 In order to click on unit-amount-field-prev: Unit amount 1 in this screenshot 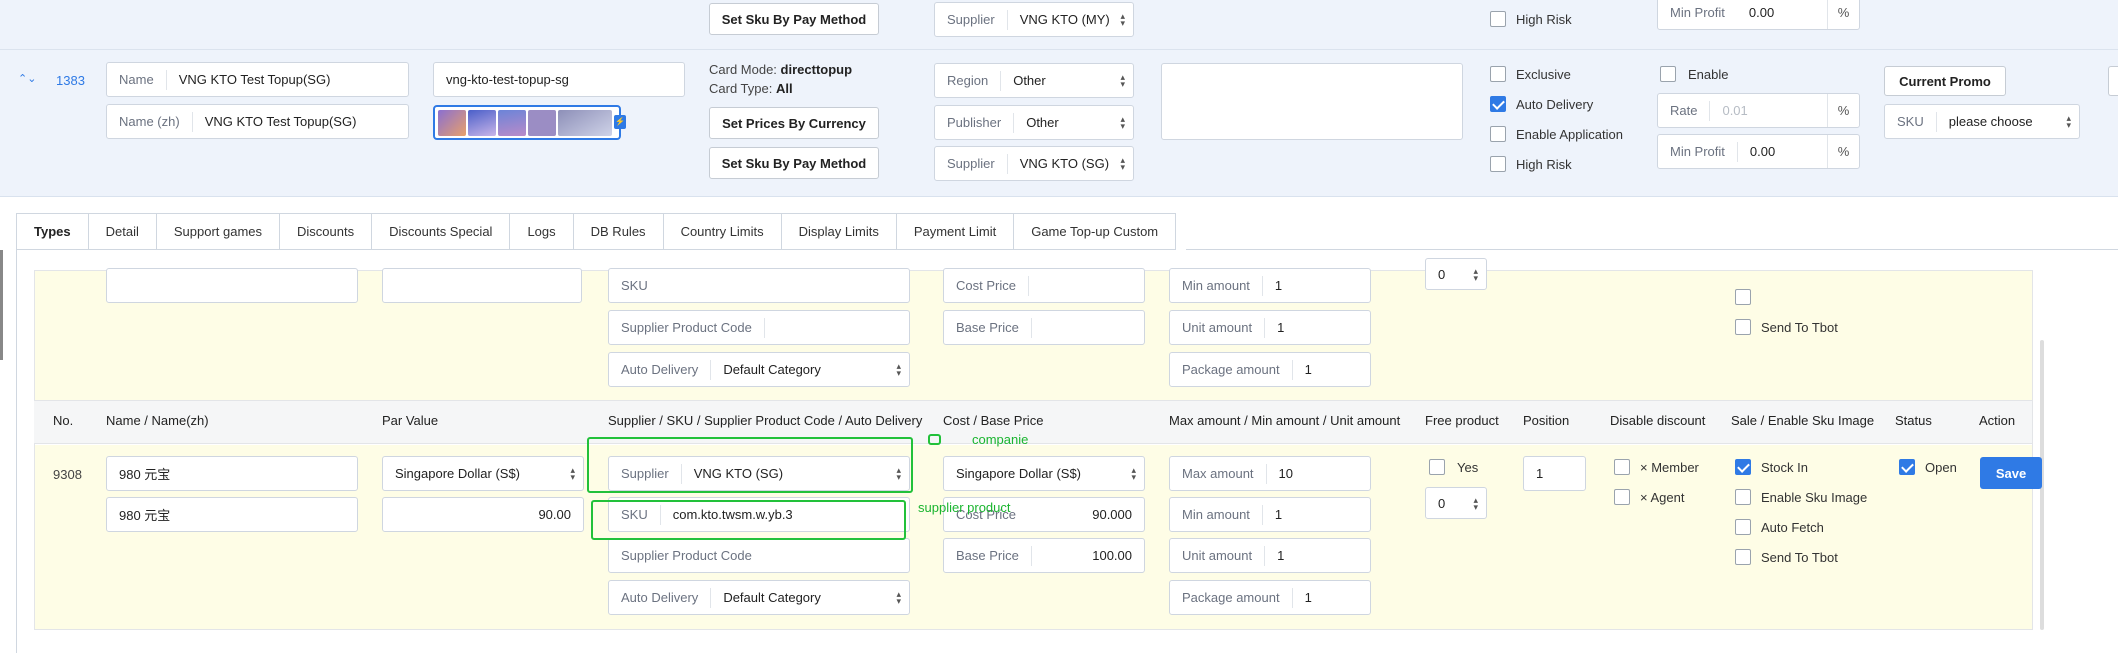, I will do `click(1270, 327)`.